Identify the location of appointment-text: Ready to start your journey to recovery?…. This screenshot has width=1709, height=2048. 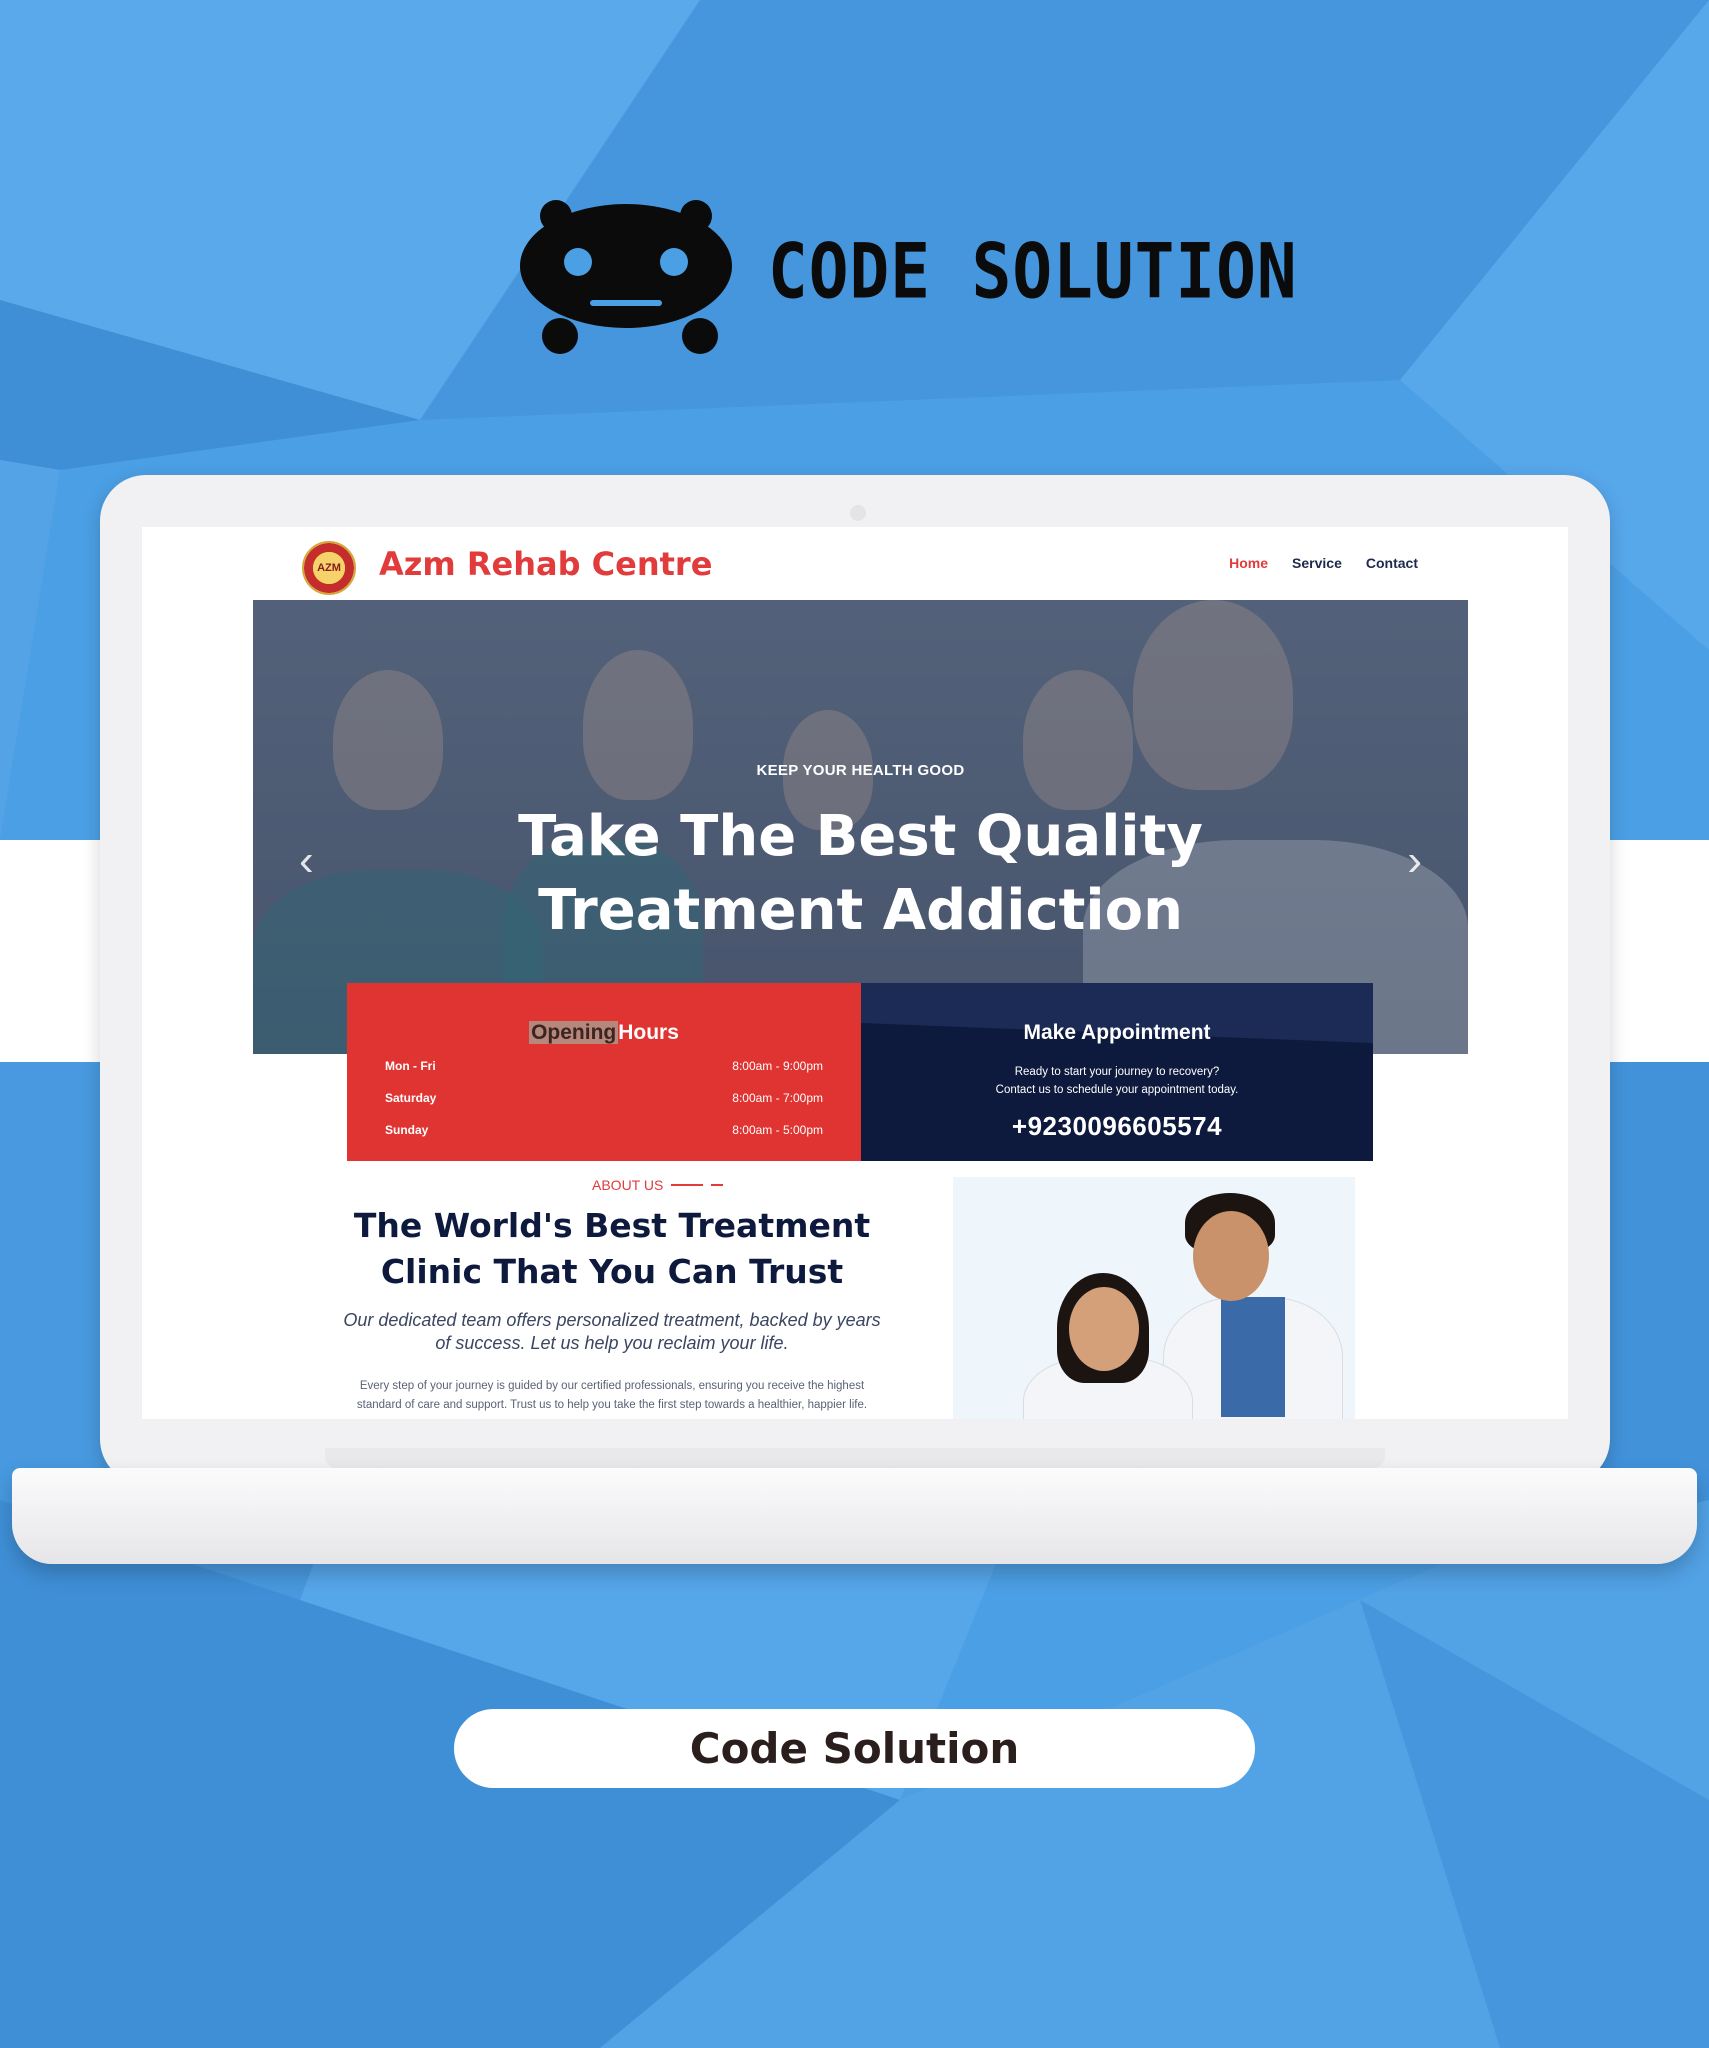
(1117, 1081).